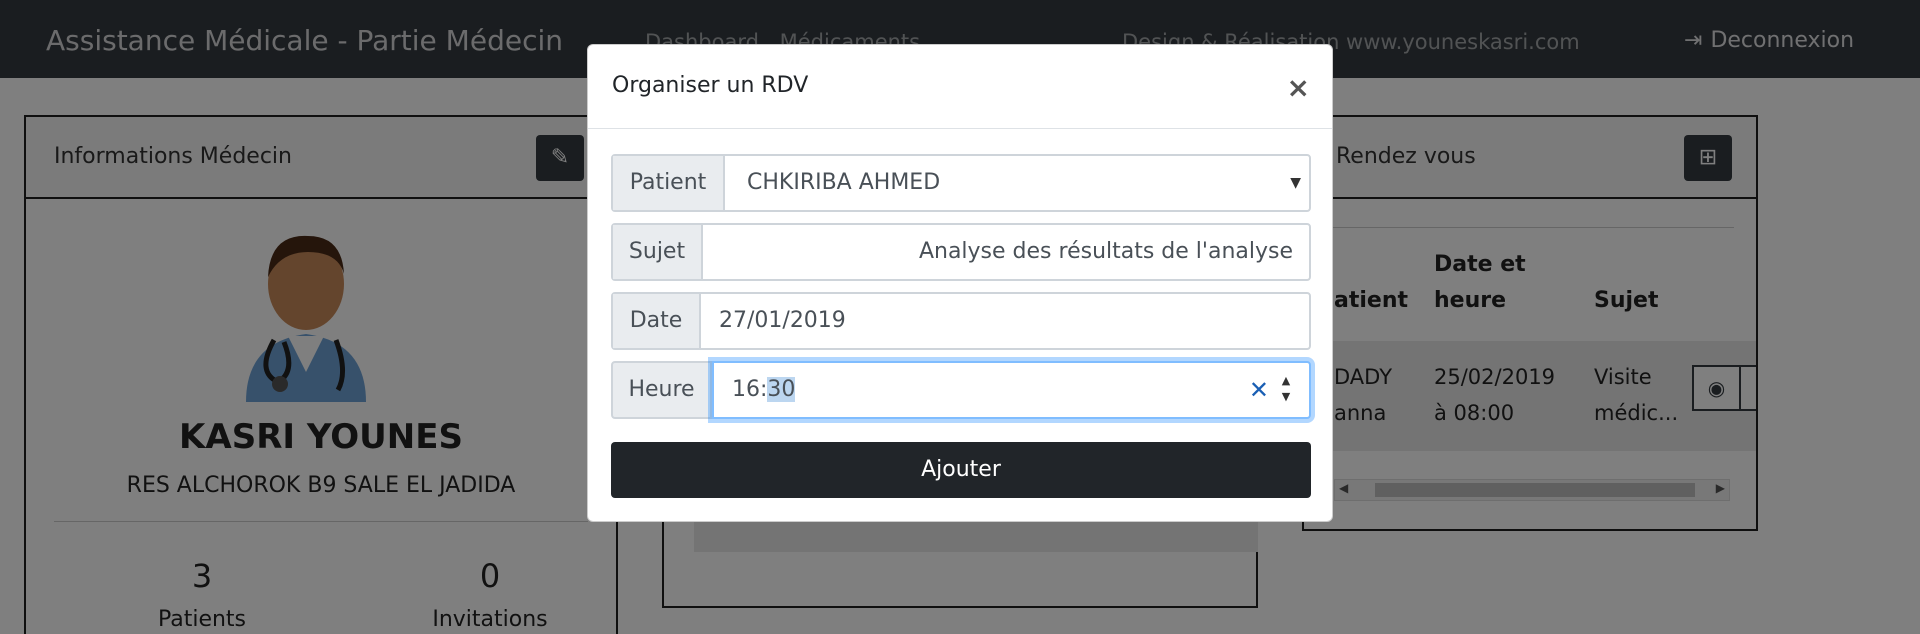 The height and width of the screenshot is (634, 1920). Describe the element at coordinates (750, 389) in the screenshot. I see `time-hours: 16:` at that location.